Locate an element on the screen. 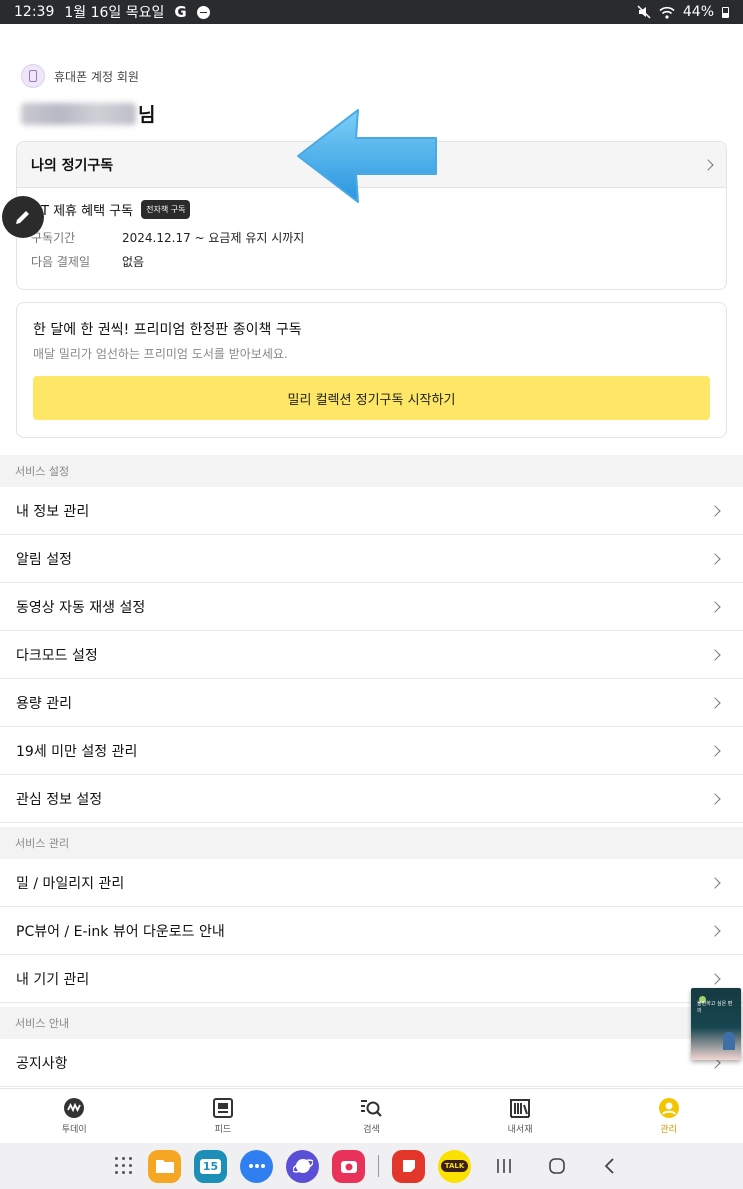  tab-label: 투데이 is located at coordinates (74, 1130).